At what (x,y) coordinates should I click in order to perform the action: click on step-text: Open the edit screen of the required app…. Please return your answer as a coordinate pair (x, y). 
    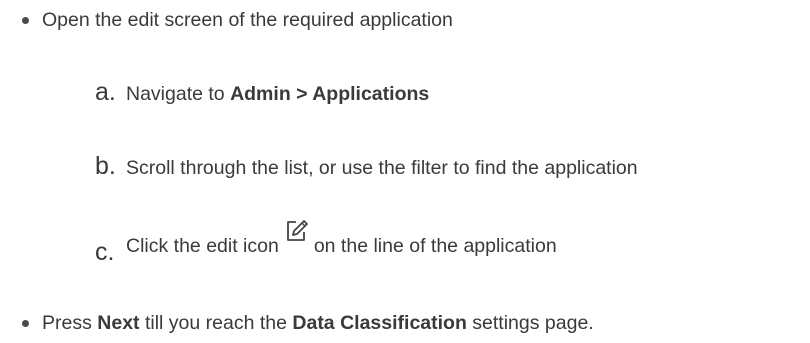
    Looking at the image, I should click on (247, 20).